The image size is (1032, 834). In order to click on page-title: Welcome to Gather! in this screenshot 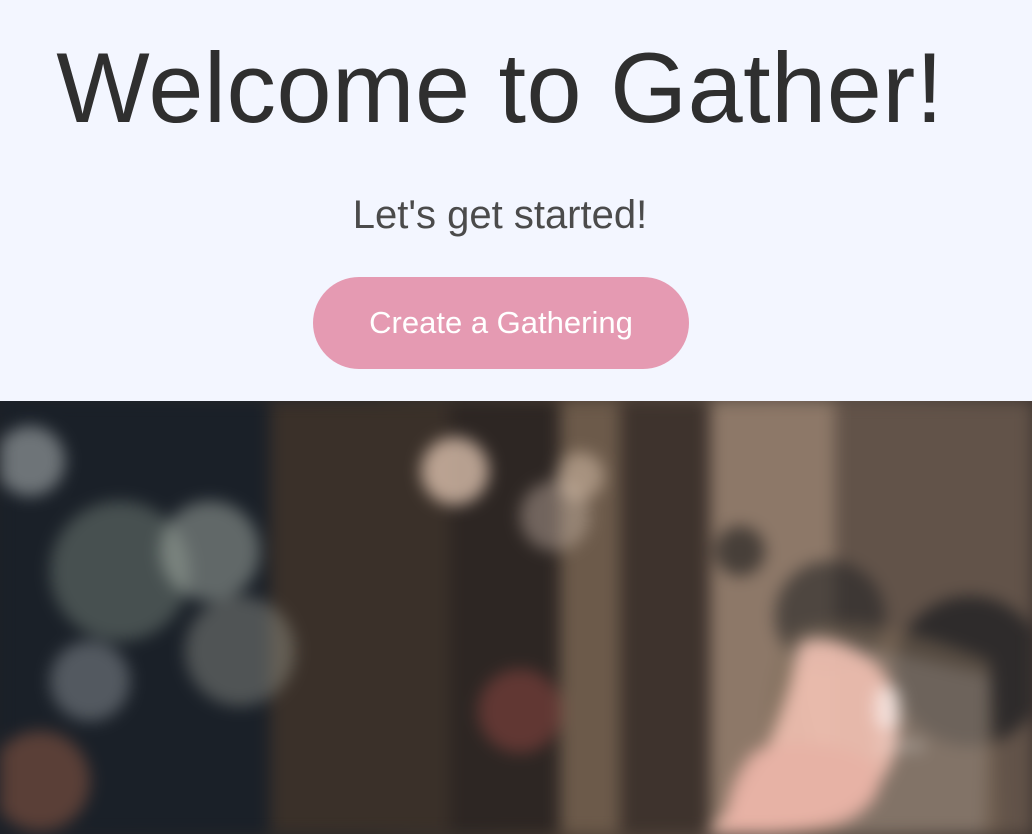, I will do `click(500, 87)`.